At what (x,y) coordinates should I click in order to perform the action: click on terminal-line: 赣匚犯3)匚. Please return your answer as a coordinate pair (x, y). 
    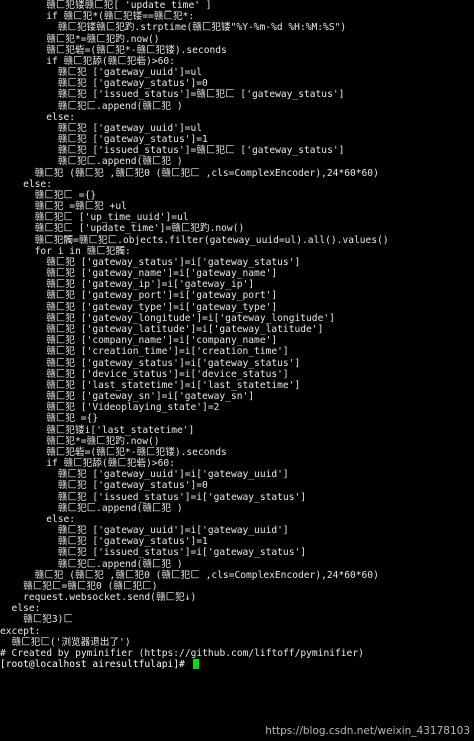
    Looking at the image, I should click on (37, 620).